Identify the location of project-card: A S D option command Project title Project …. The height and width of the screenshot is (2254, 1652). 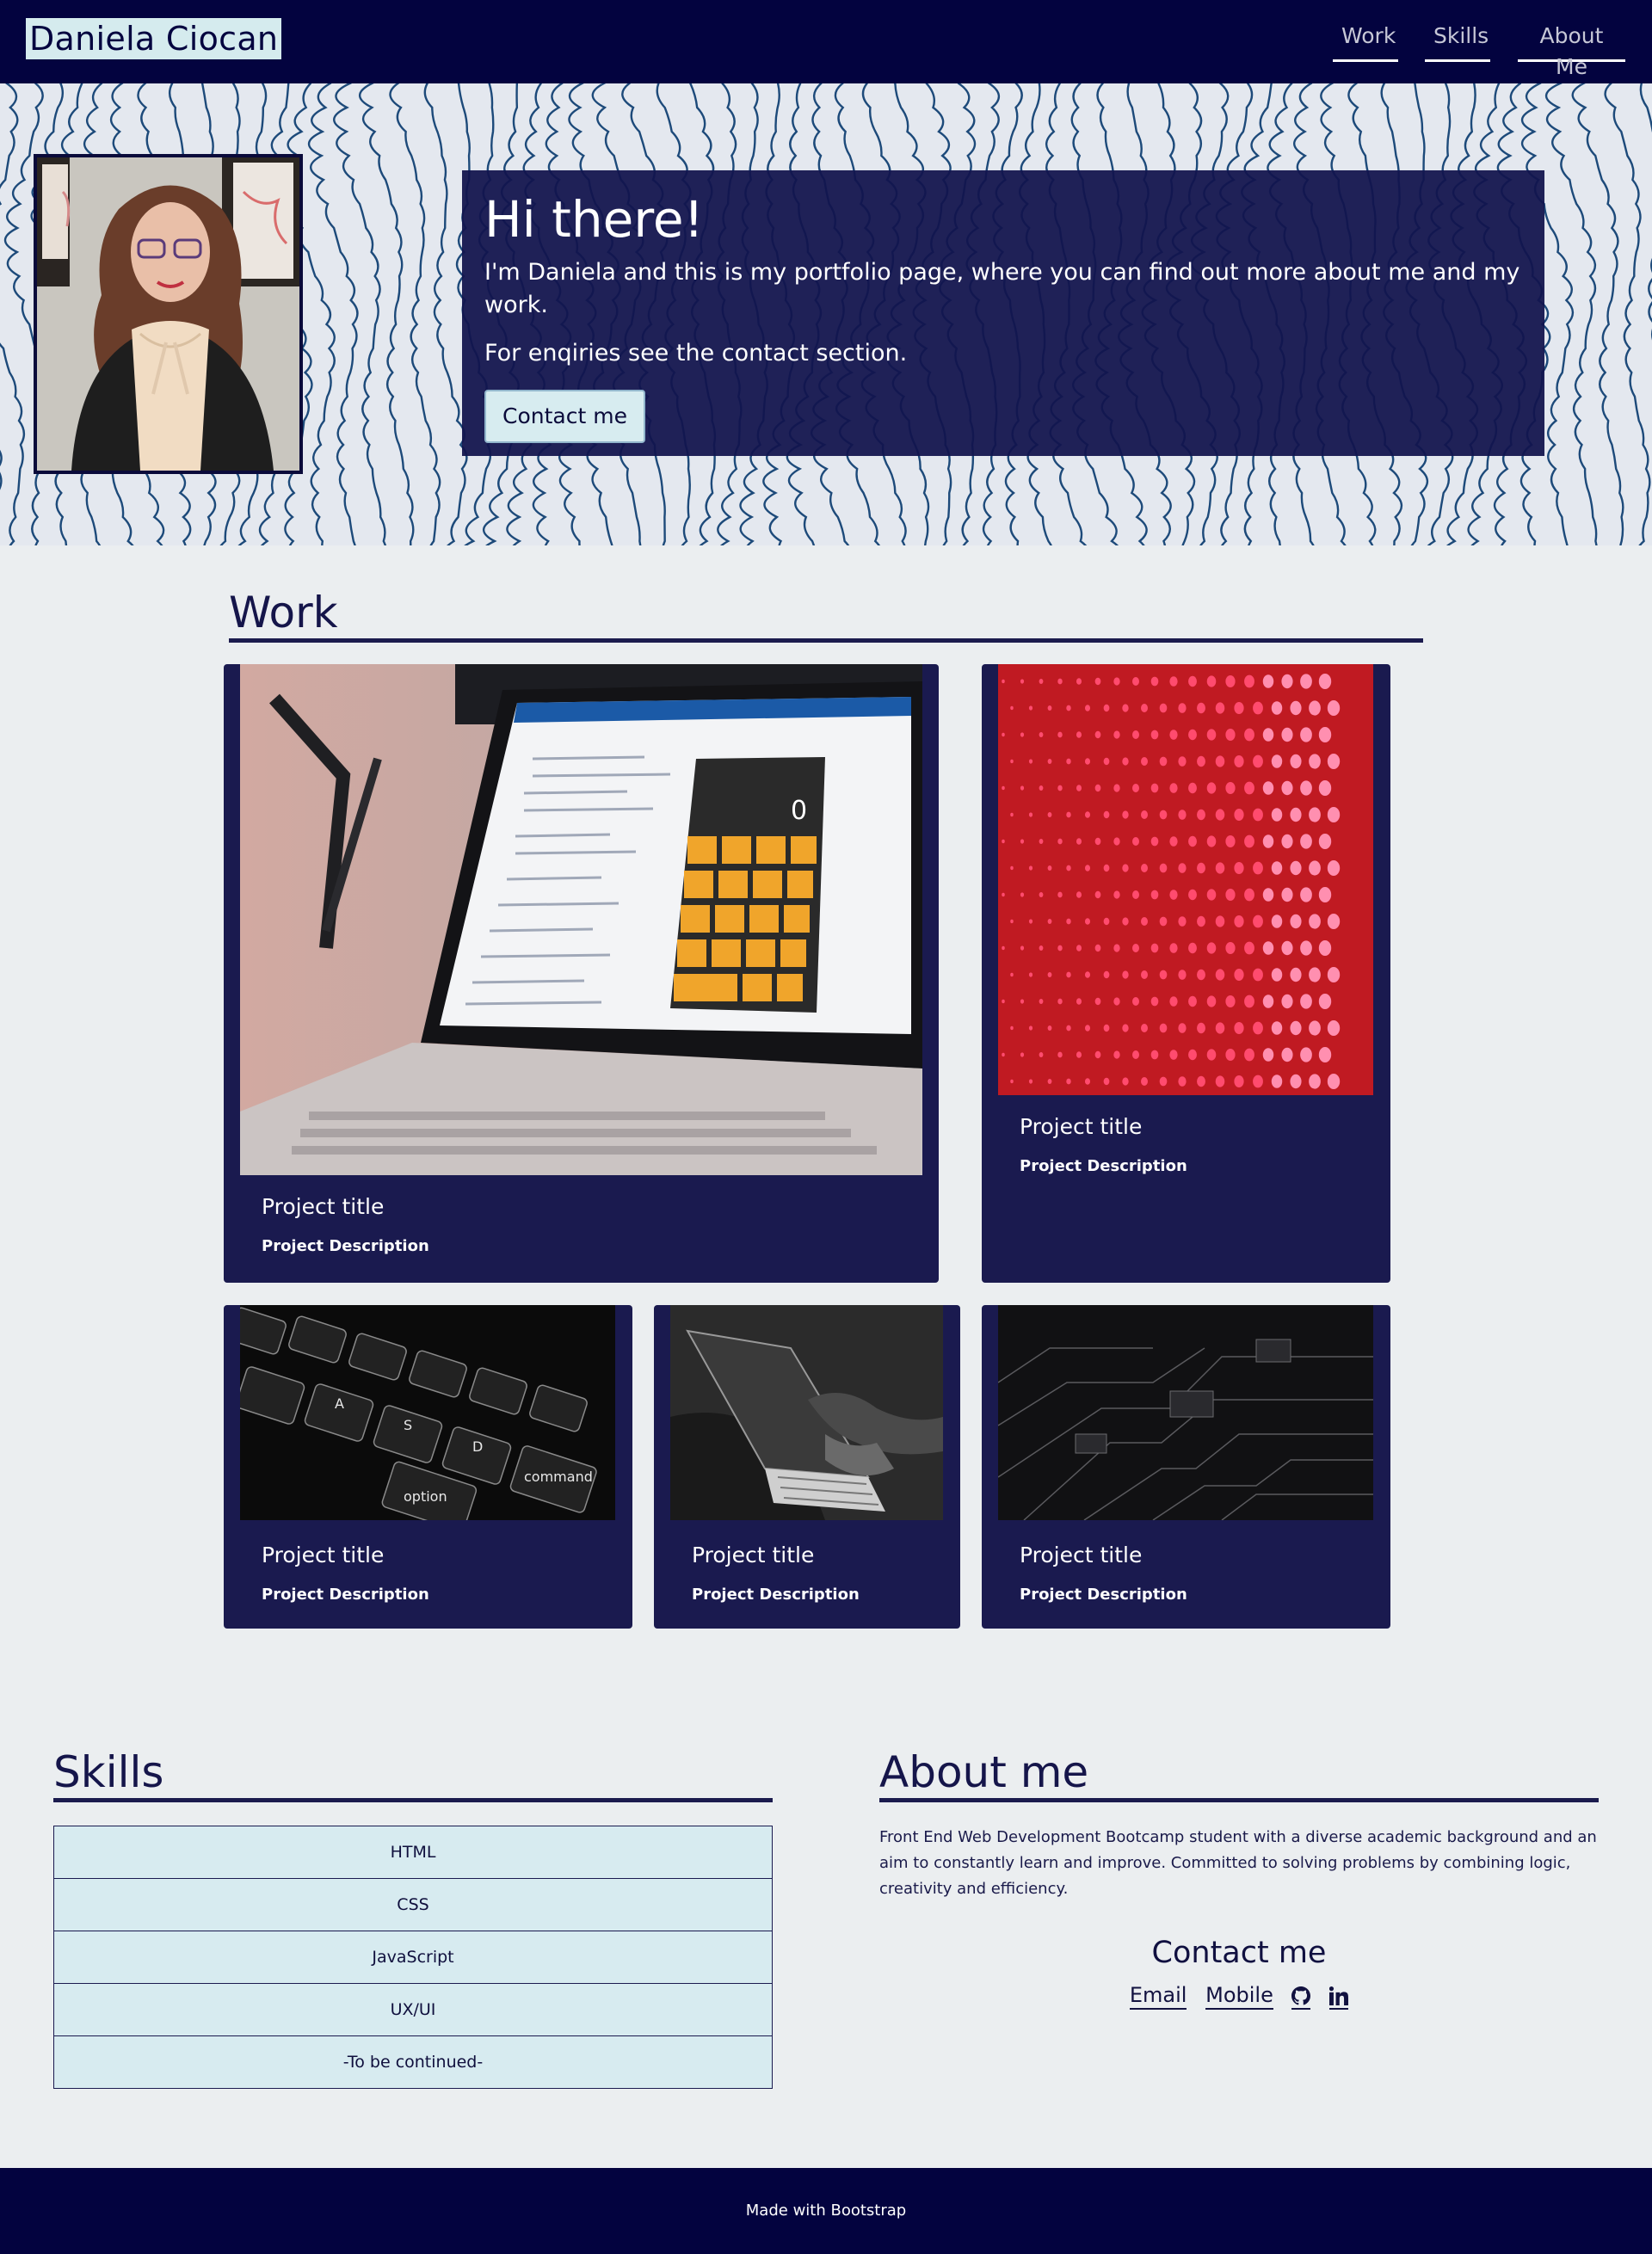
(428, 1467).